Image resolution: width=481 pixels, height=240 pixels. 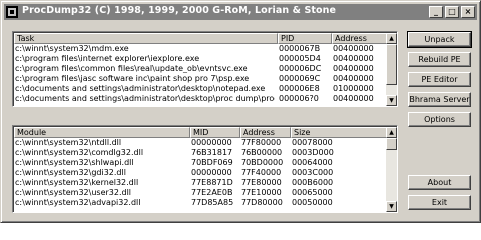 I want to click on about-button: About, so click(x=439, y=182).